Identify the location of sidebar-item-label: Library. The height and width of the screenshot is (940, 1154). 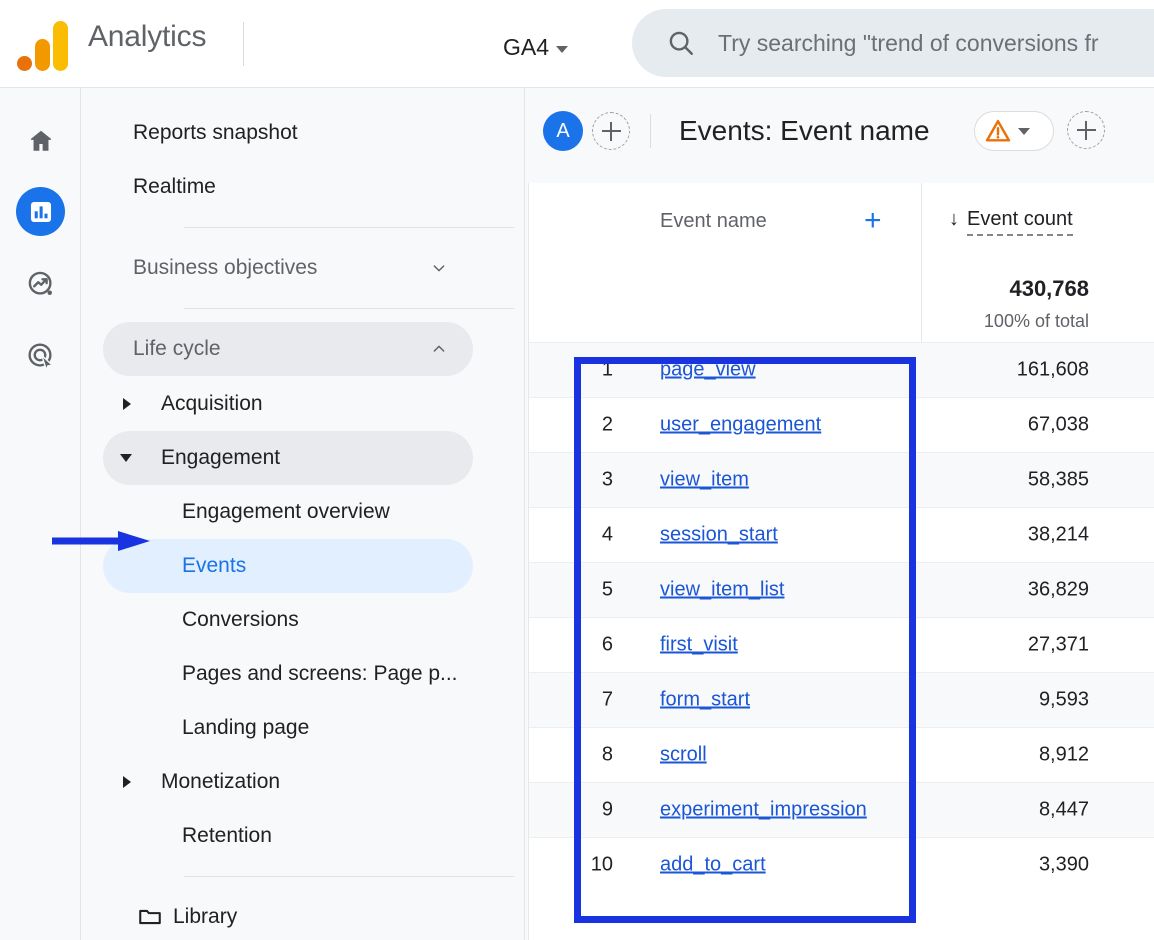
(205, 916).